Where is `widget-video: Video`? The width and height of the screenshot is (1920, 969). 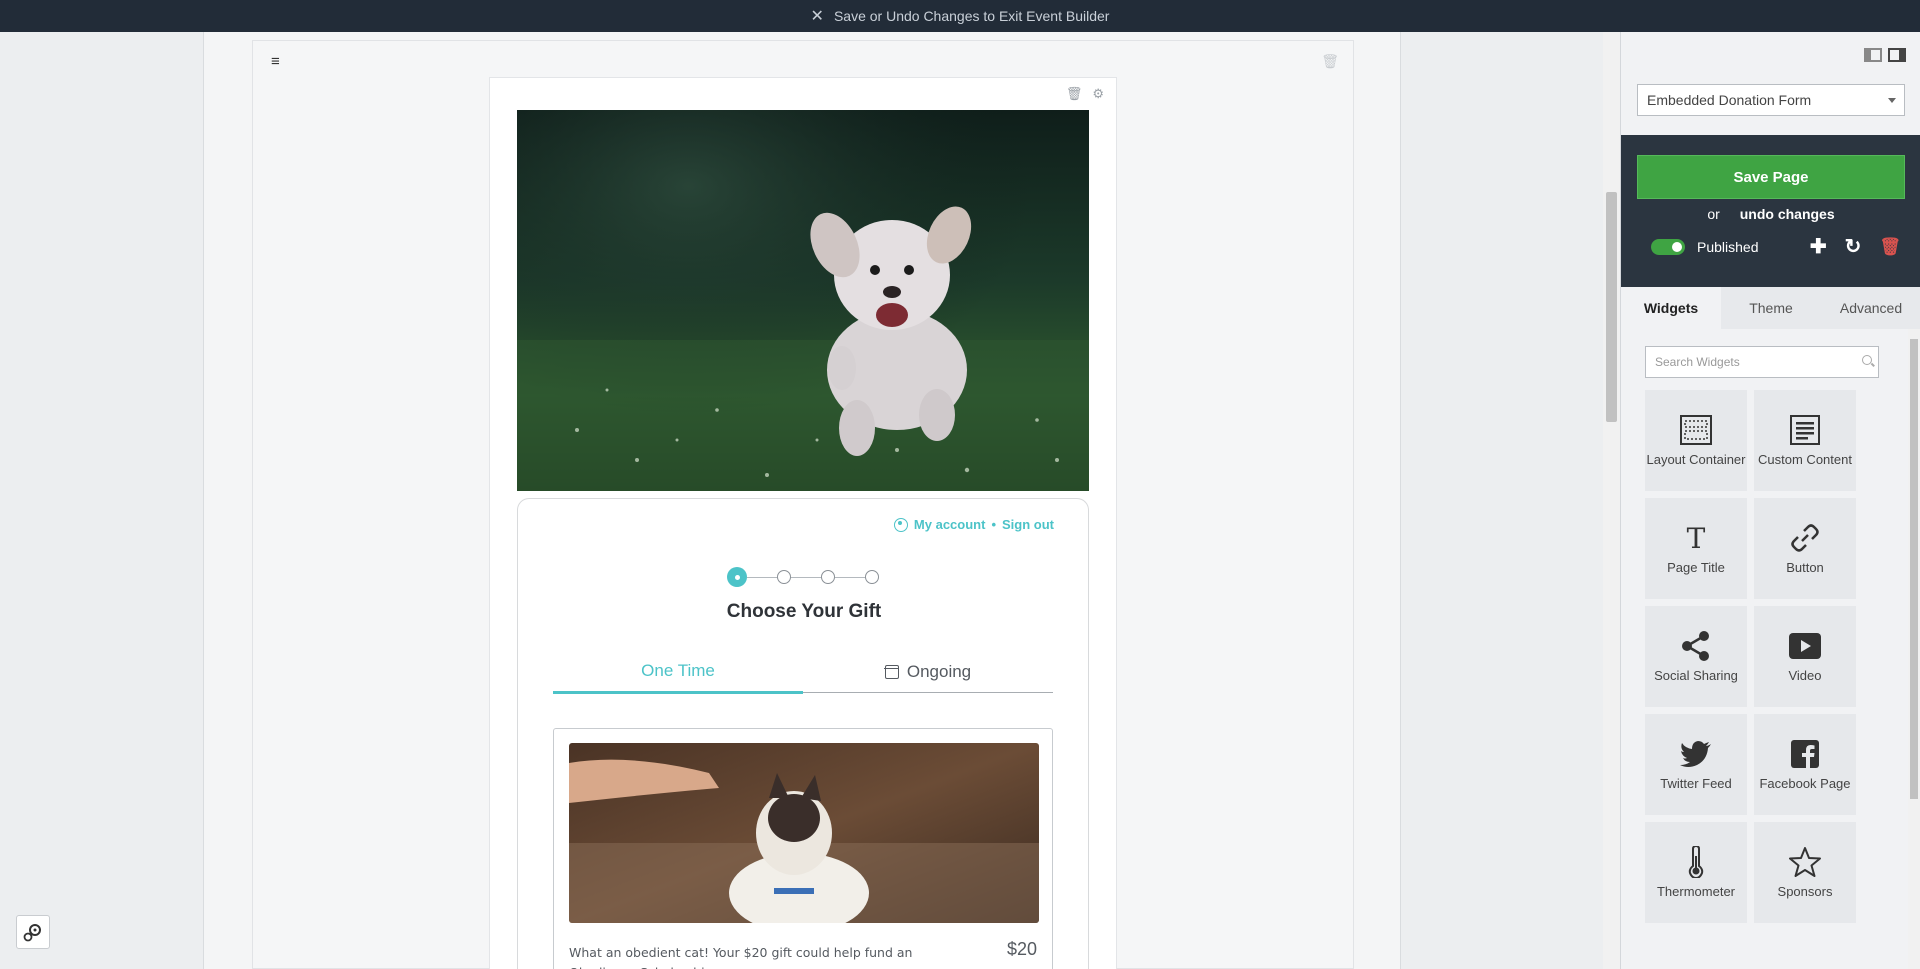
widget-video: Video is located at coordinates (1805, 656).